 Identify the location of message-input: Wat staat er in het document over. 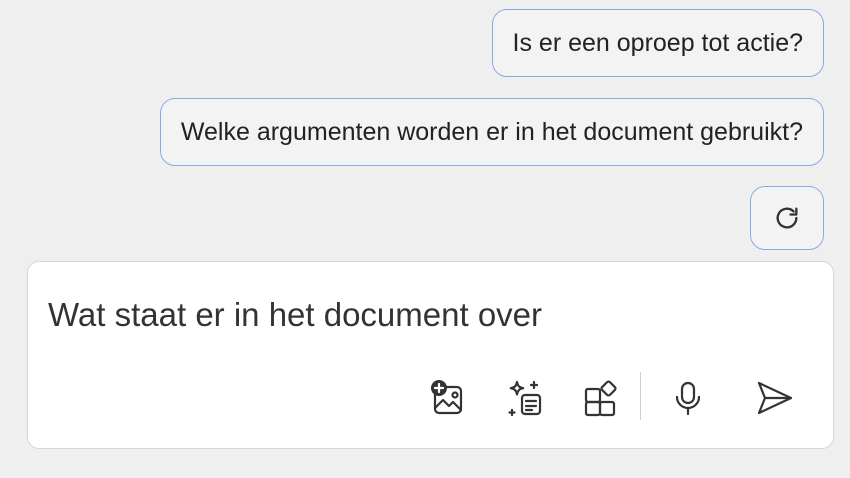
(295, 315).